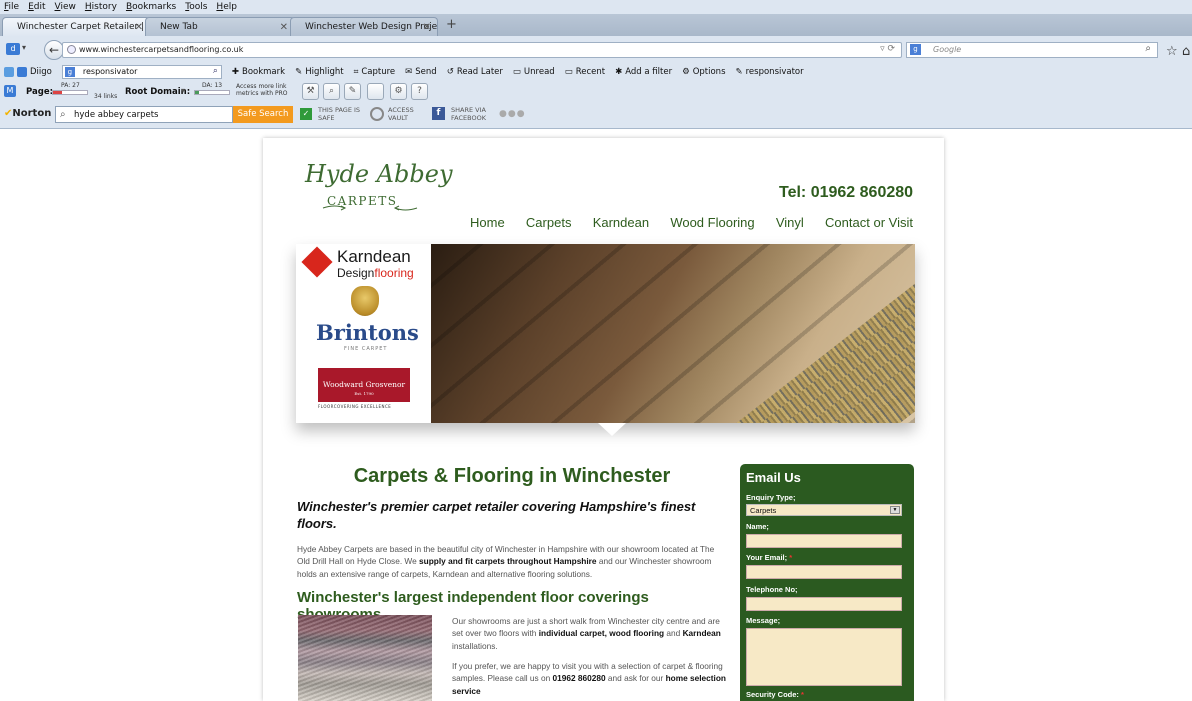 The image size is (1192, 701). I want to click on nav-carpets: Carpets, so click(549, 222).